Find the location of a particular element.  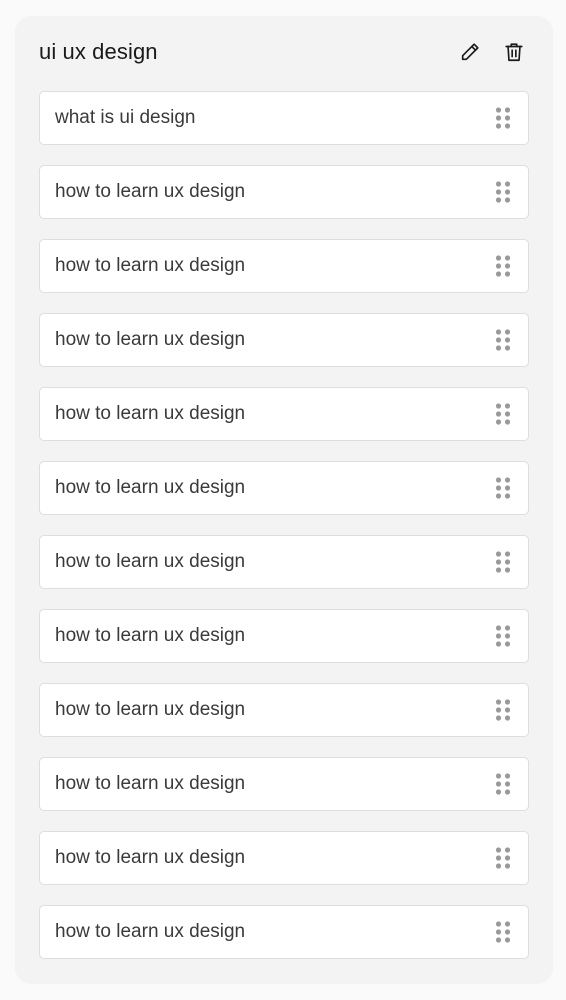

delete-button is located at coordinates (514, 52).